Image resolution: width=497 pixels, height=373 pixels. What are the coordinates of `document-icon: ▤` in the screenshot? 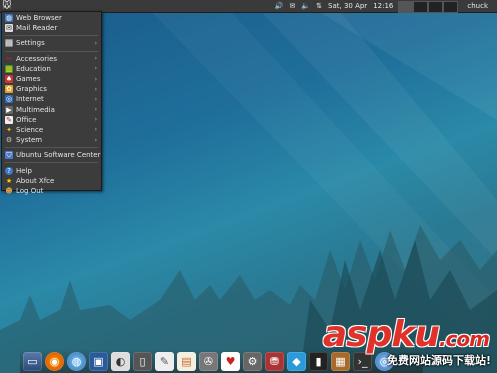 It's located at (186, 361).